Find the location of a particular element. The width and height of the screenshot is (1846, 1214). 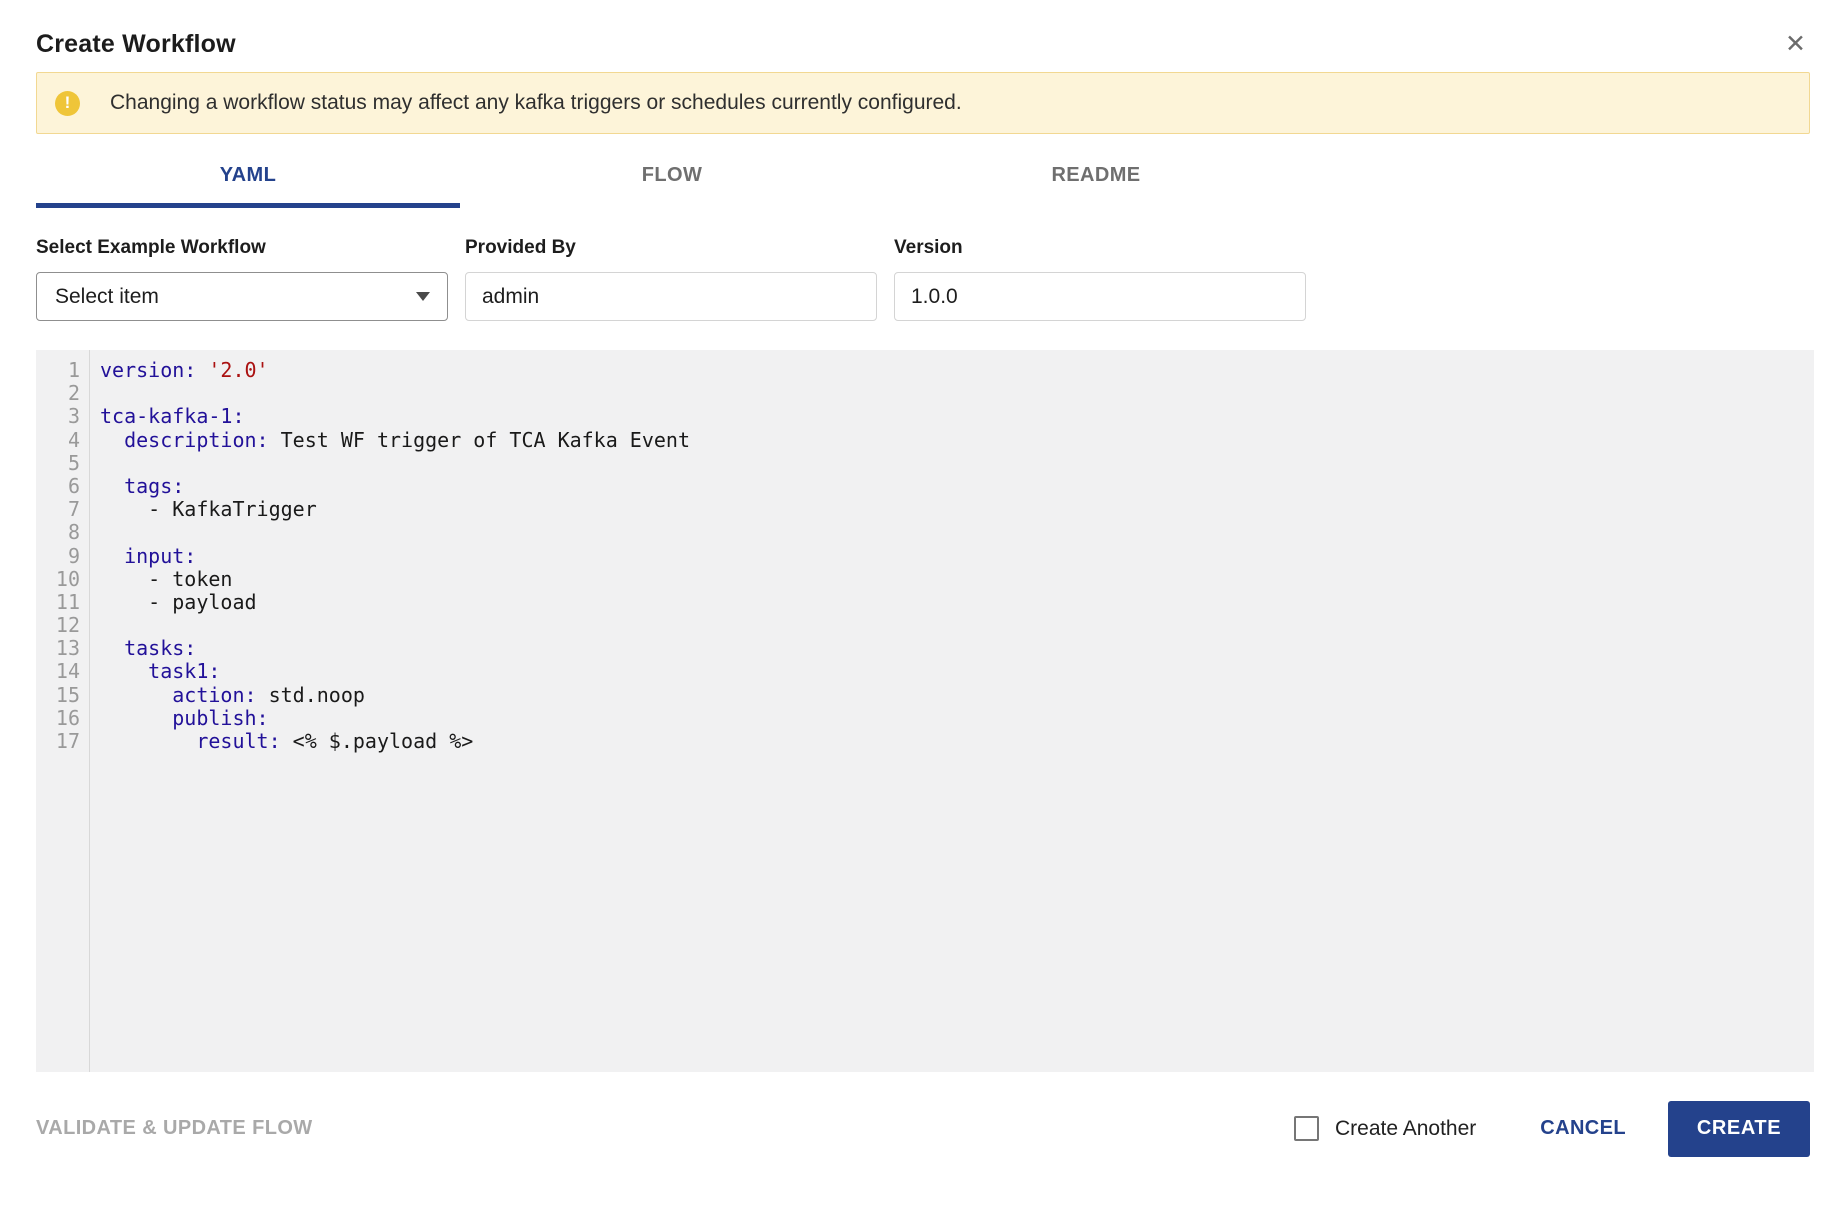

code-text: tasks: is located at coordinates (148, 648).